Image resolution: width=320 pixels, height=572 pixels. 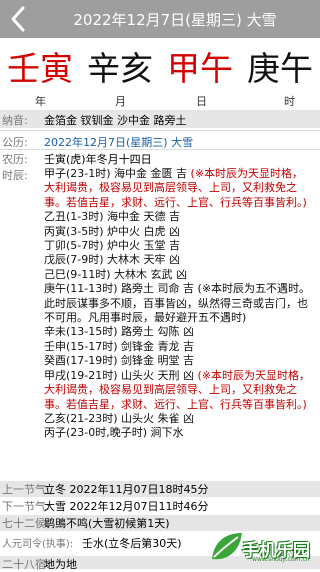 I want to click on gongli-label: 公历:, so click(x=15, y=142).